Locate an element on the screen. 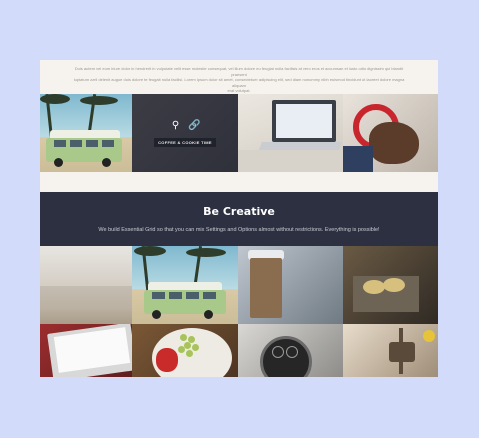 The width and height of the screenshot is (479, 438). grid-item-laptop-desk is located at coordinates (290, 133).